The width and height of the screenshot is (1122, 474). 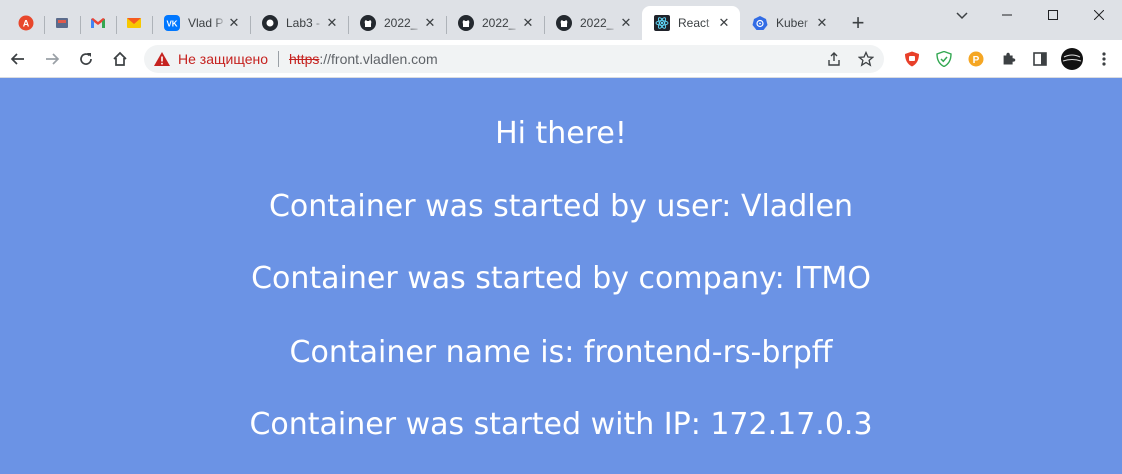 I want to click on minimize-button, so click(x=1007, y=15).